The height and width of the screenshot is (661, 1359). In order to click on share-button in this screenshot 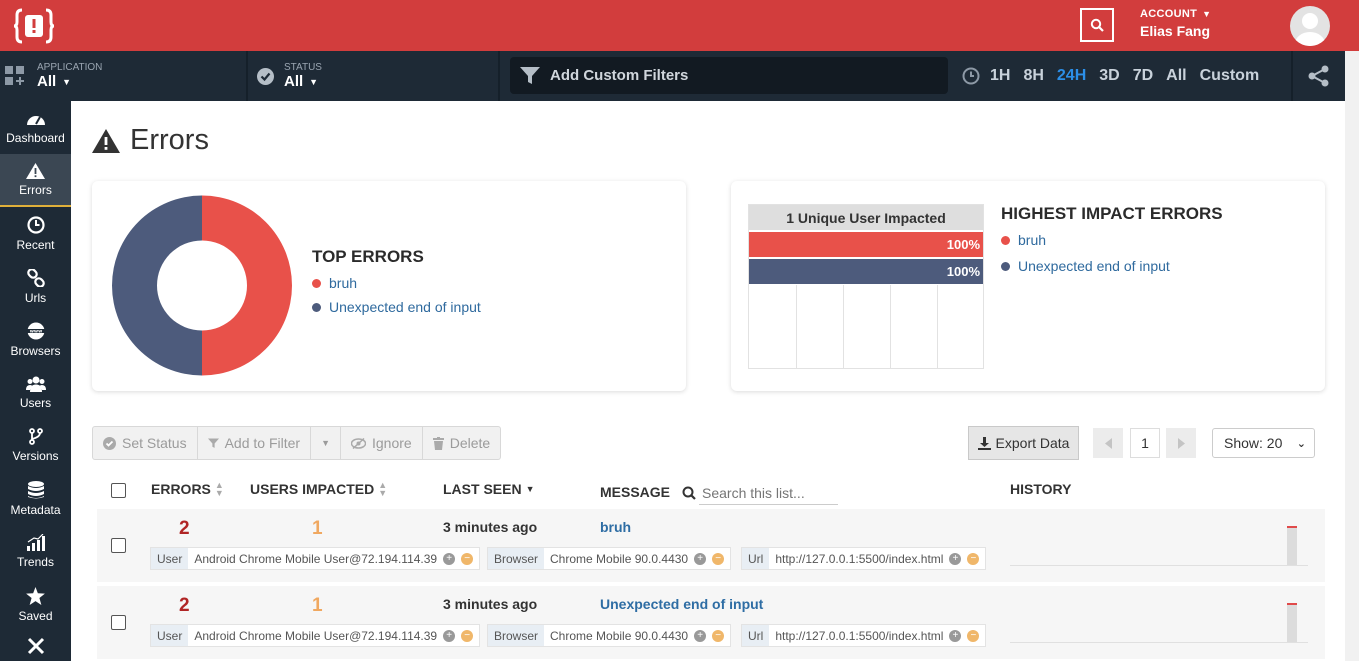, I will do `click(1318, 76)`.